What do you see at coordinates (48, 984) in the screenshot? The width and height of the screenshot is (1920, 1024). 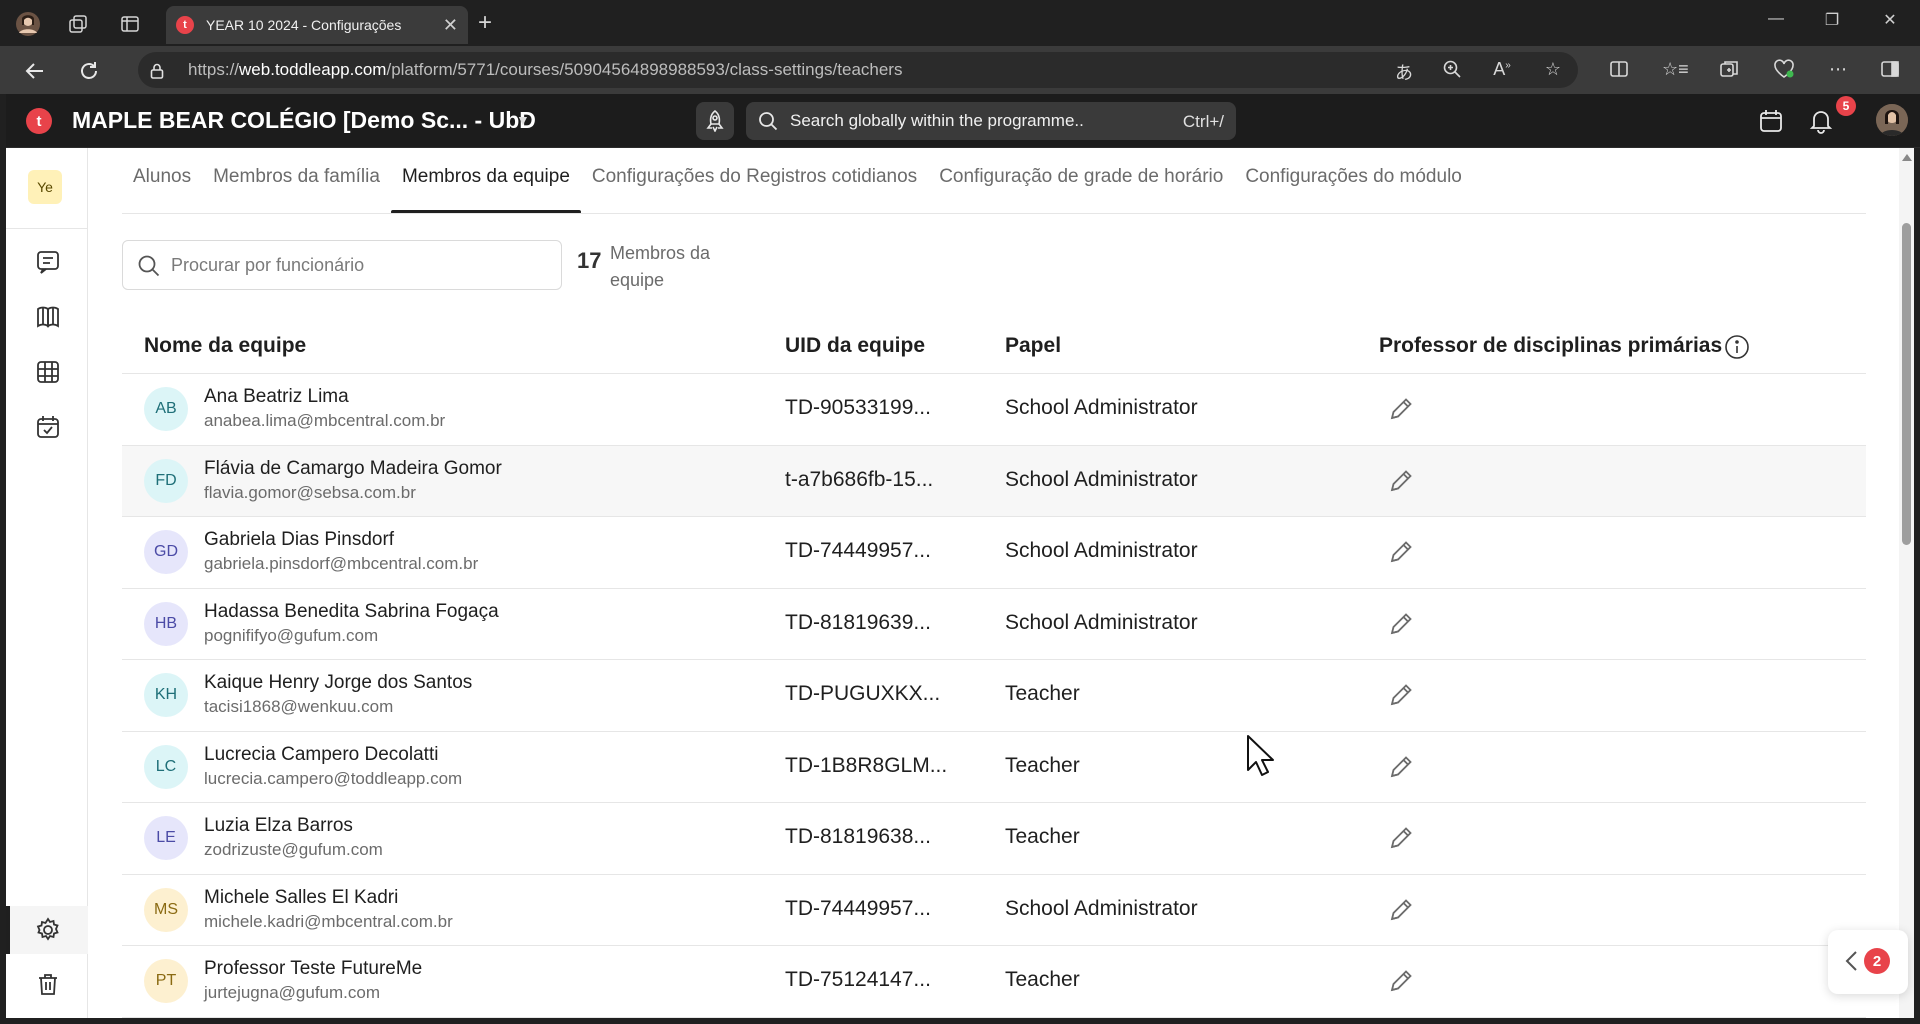 I see `trash-icon` at bounding box center [48, 984].